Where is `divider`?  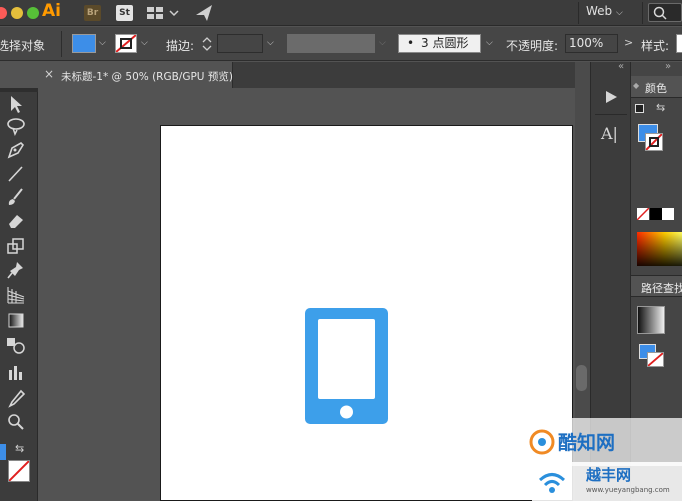
divider is located at coordinates (642, 13).